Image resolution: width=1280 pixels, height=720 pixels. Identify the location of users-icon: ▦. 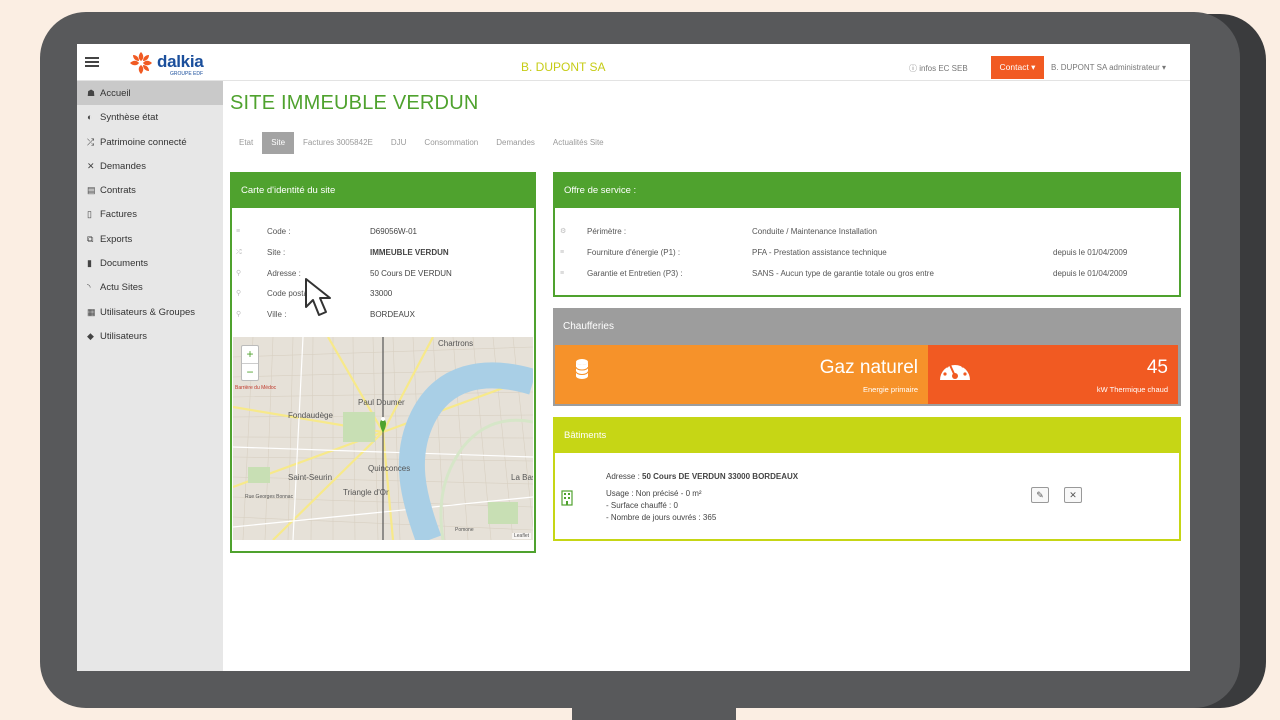
(91, 311).